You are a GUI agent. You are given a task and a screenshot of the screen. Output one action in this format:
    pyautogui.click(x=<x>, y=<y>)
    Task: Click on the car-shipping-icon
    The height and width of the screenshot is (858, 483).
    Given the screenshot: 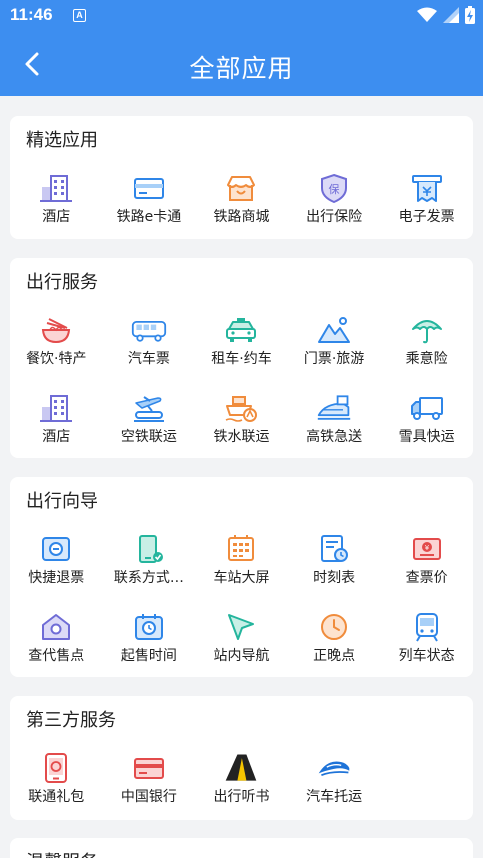 What is the action you would take?
    pyautogui.click(x=334, y=768)
    